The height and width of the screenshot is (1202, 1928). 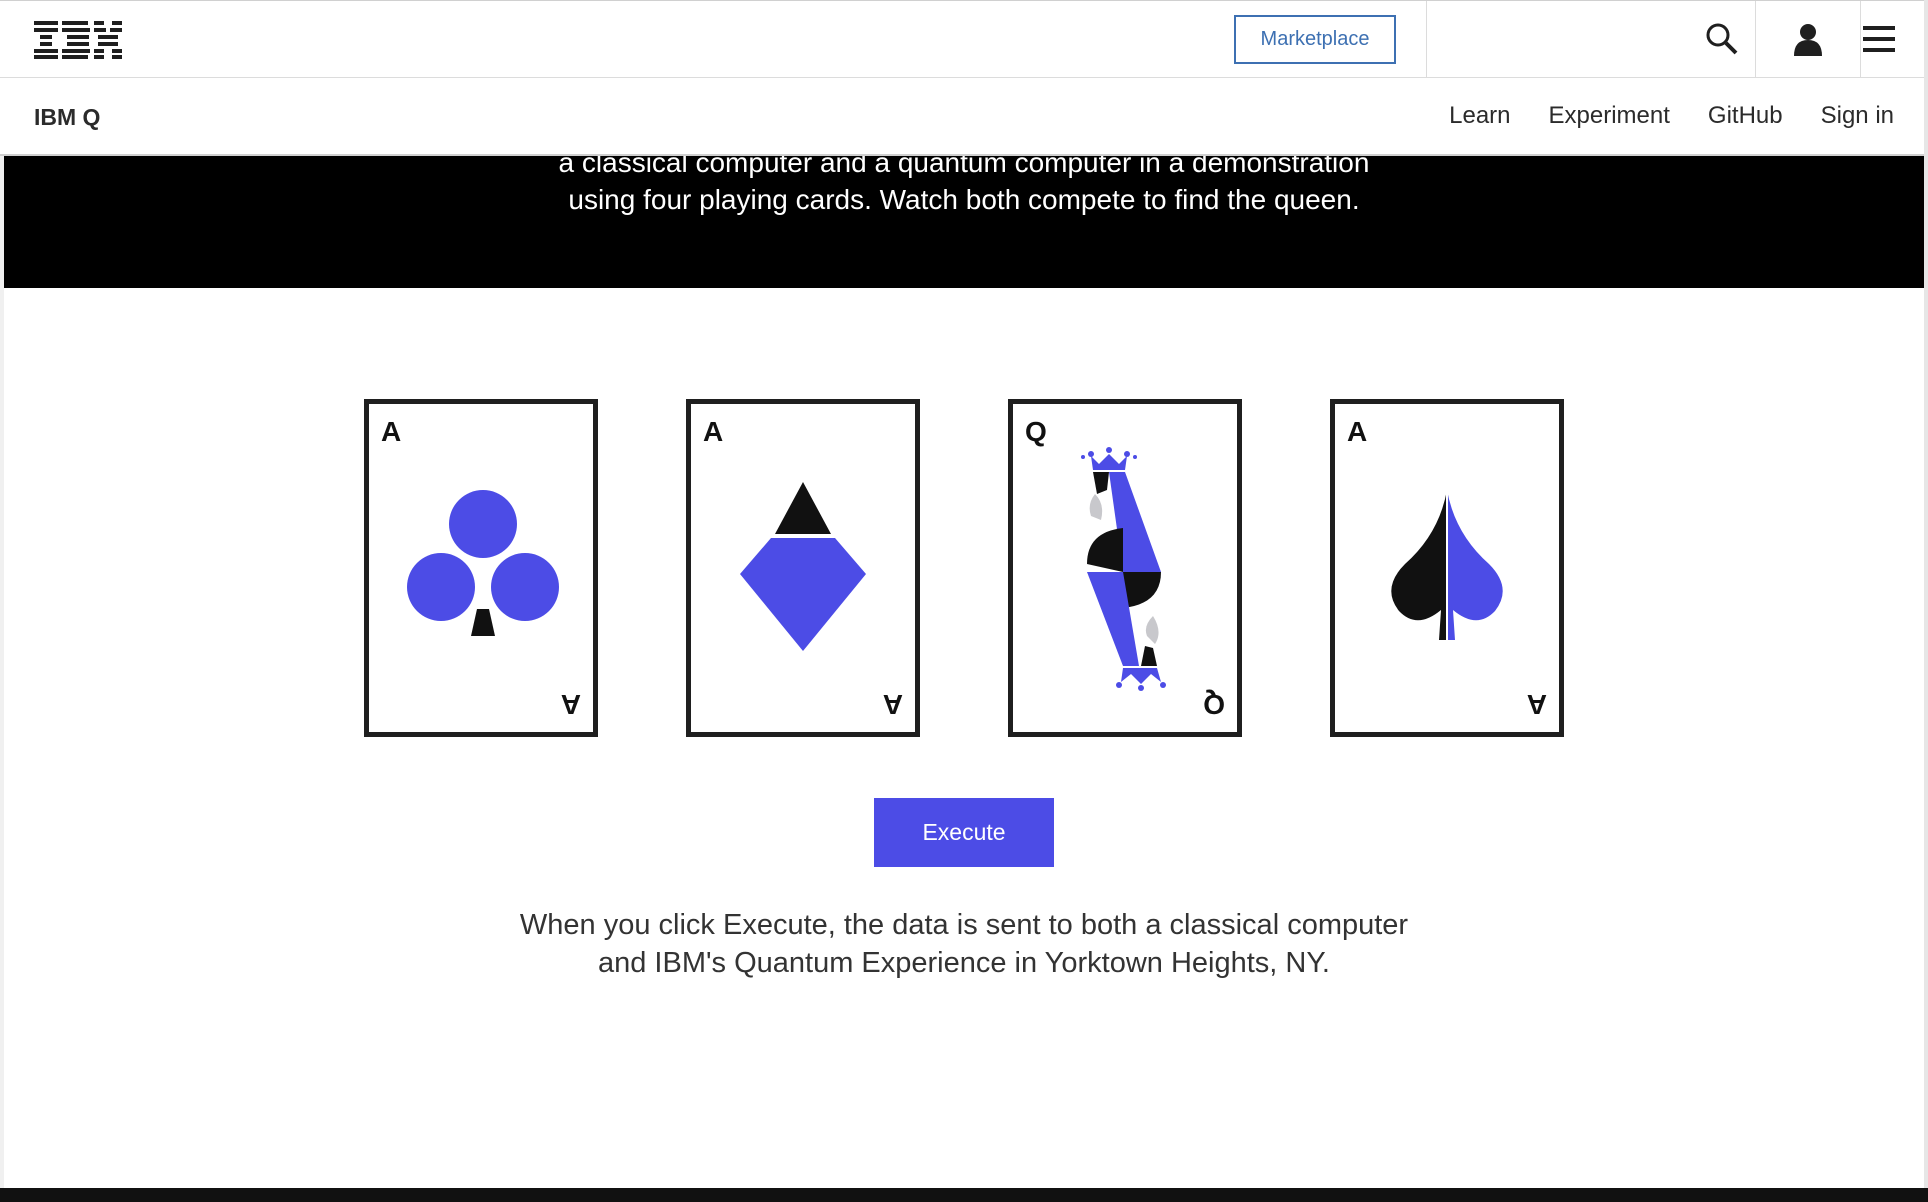 I want to click on card-rank-bottom: Q, so click(x=1214, y=704).